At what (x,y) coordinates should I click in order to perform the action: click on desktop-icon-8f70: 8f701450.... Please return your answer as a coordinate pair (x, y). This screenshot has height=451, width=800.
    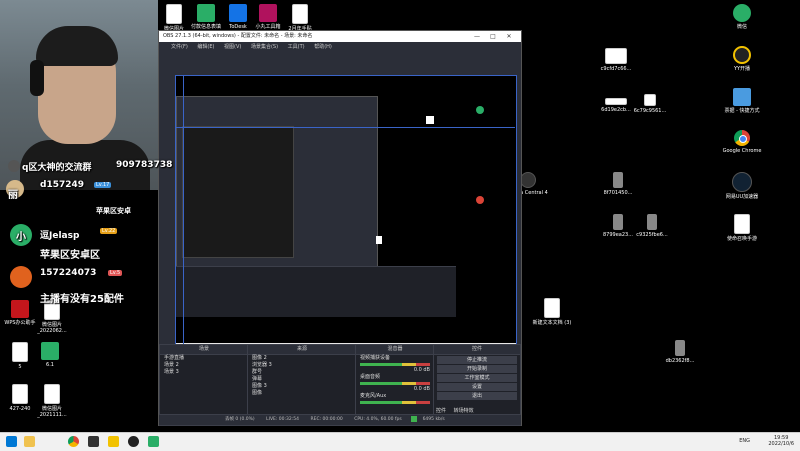
    Looking at the image, I should click on (618, 184).